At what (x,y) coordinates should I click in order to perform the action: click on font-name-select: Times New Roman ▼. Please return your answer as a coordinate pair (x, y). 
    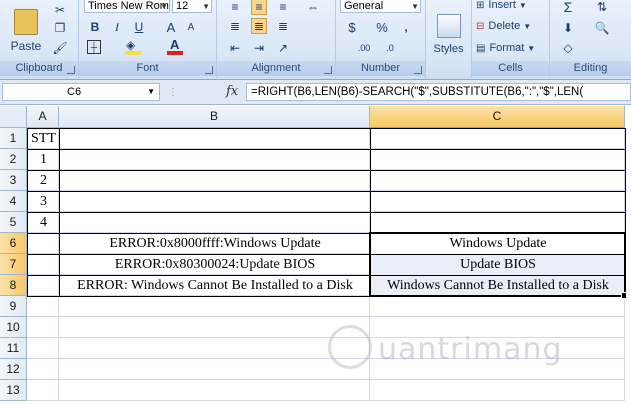
    Looking at the image, I should click on (127, 6).